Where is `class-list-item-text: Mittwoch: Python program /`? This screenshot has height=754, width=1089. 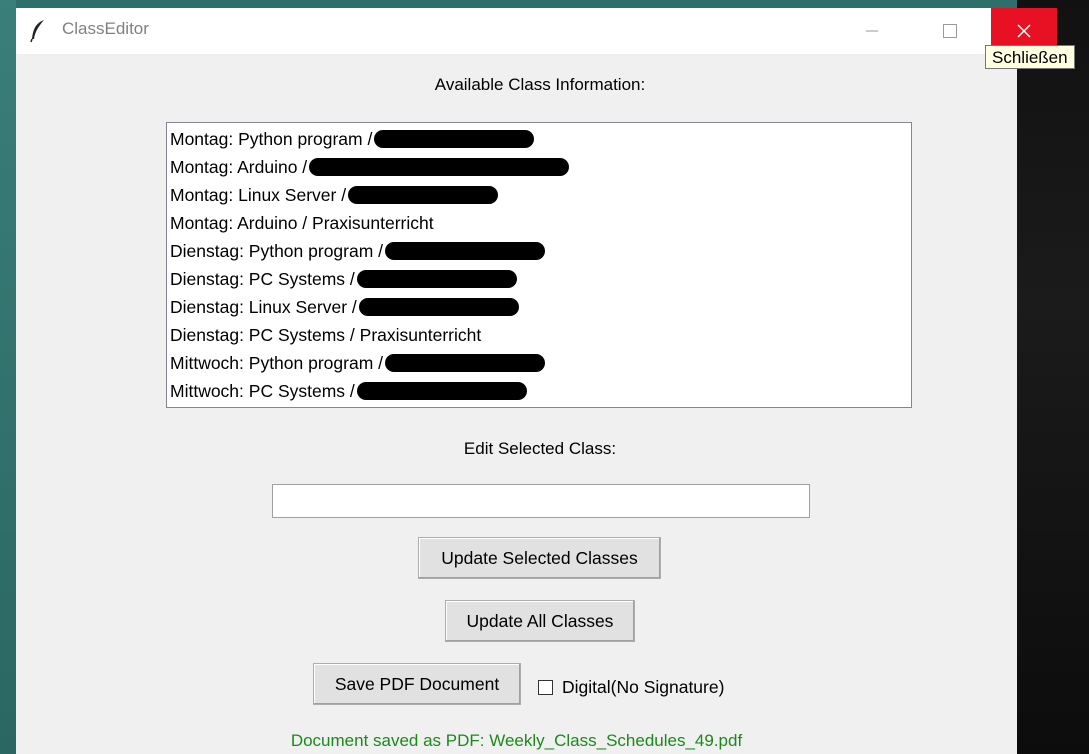
class-list-item-text: Mittwoch: Python program / is located at coordinates (276, 363).